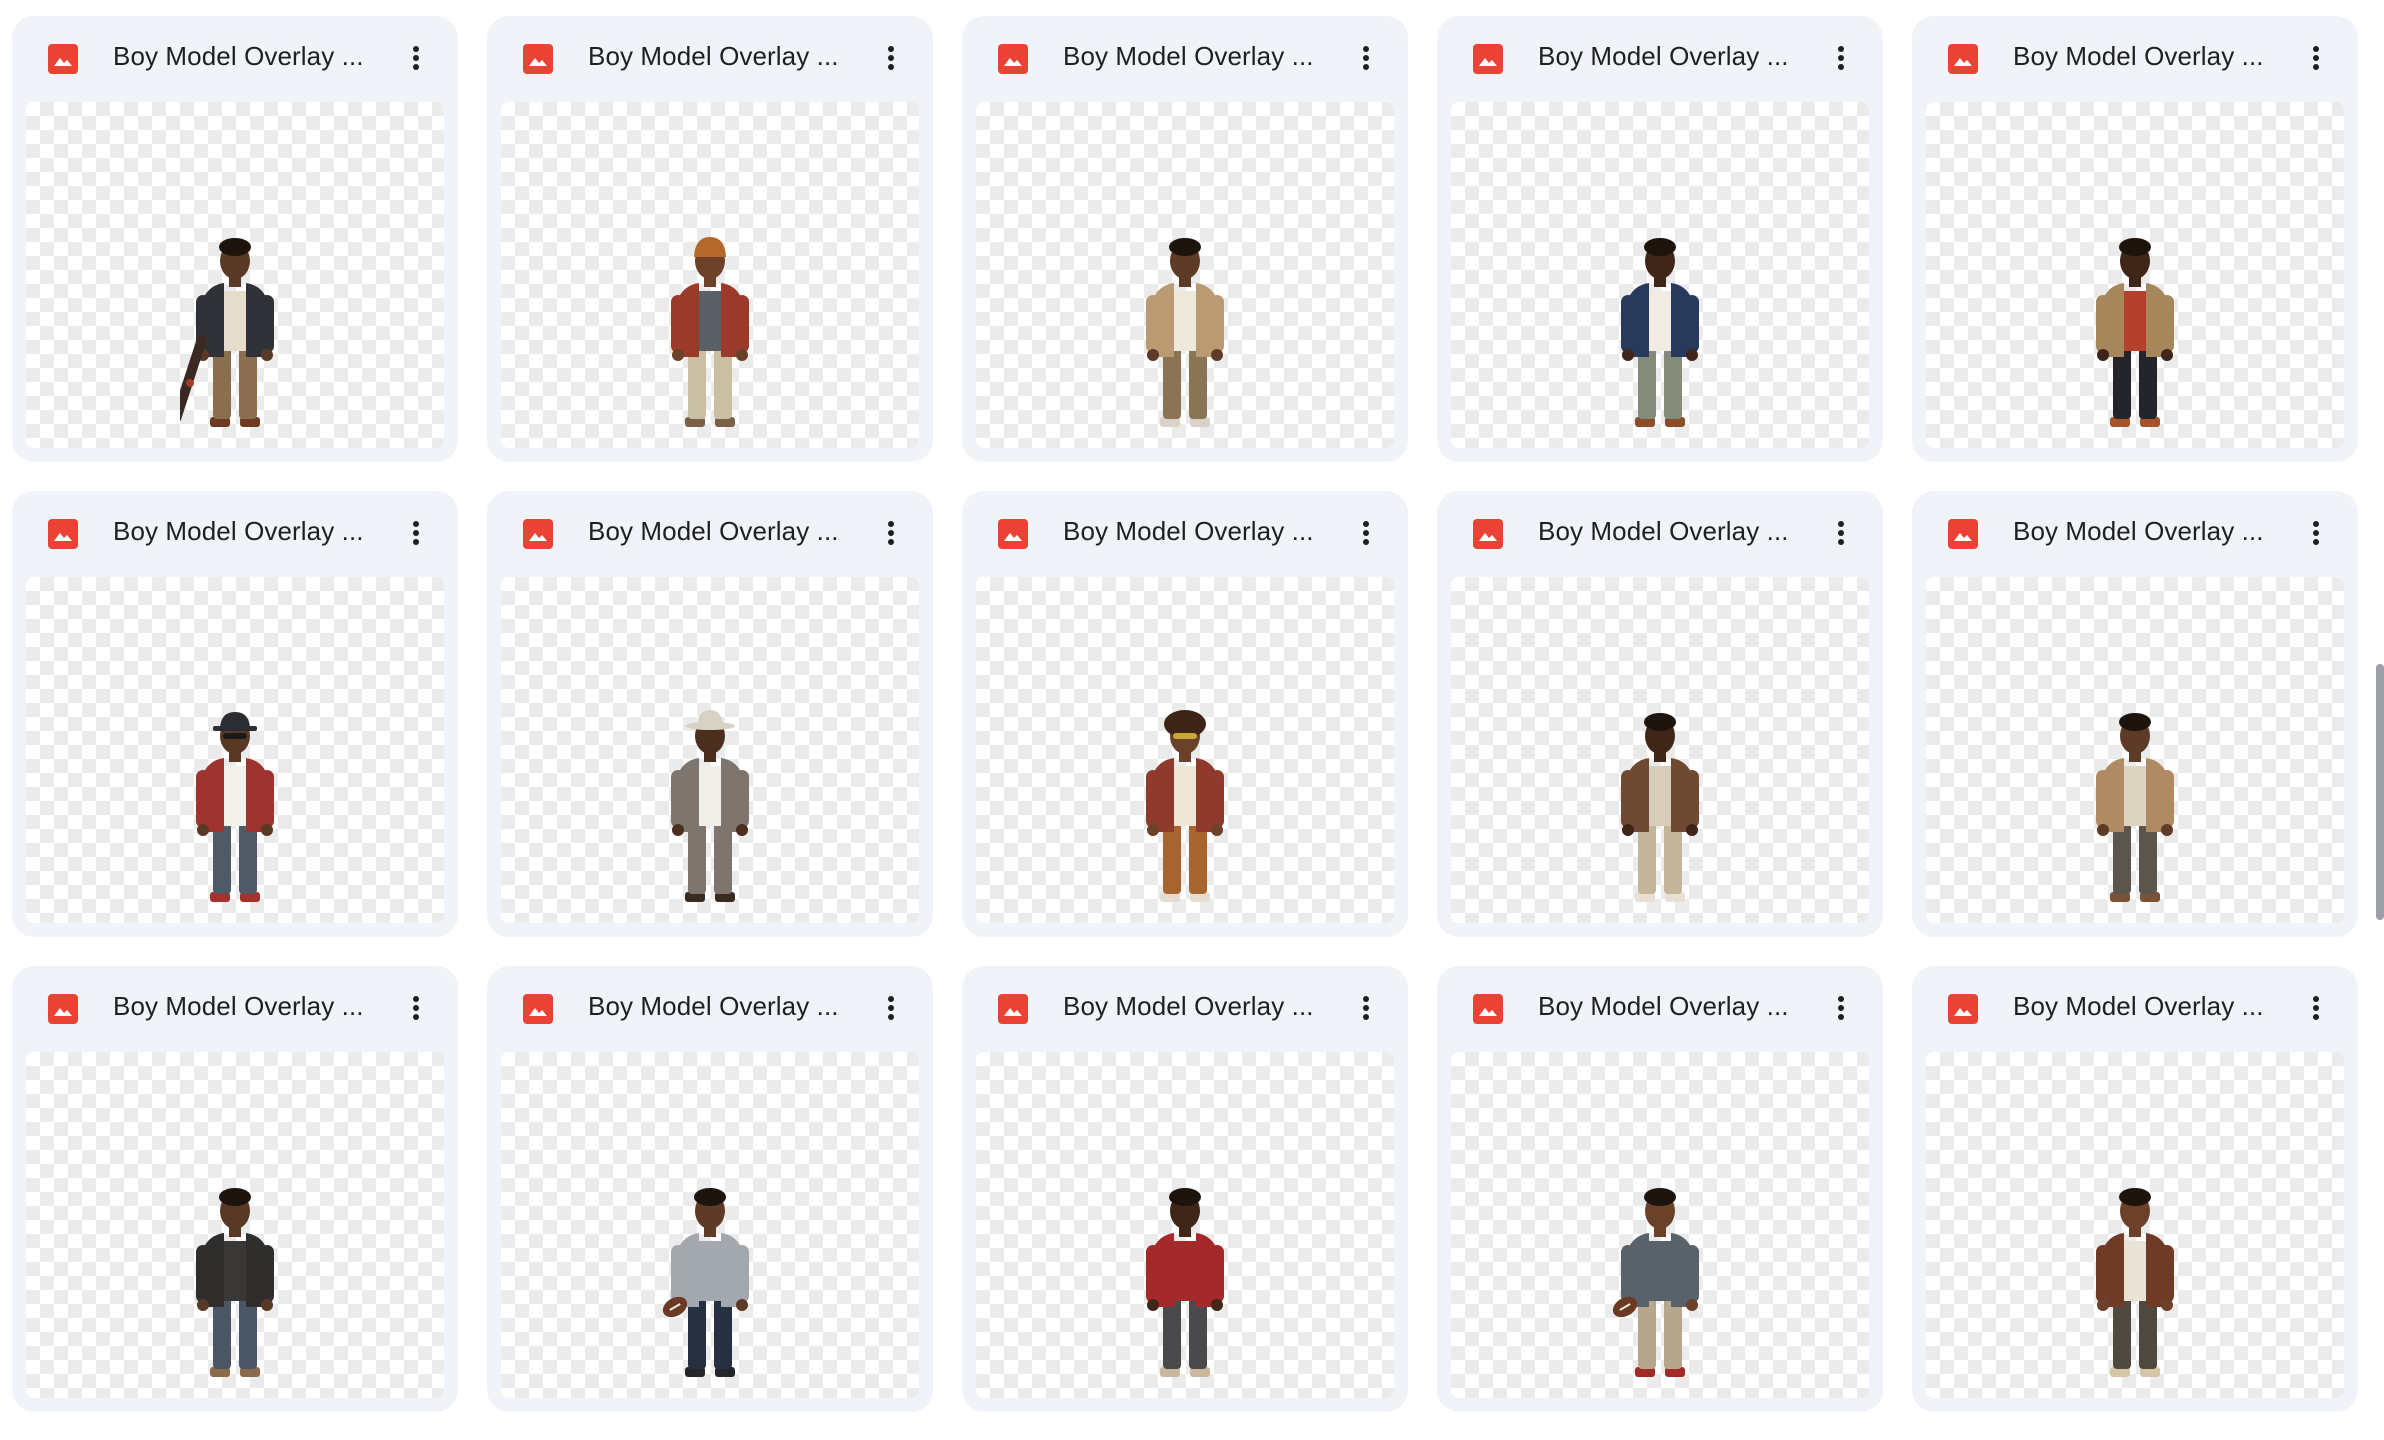 This screenshot has width=2384, height=1440. I want to click on scrollbar, so click(2380, 792).